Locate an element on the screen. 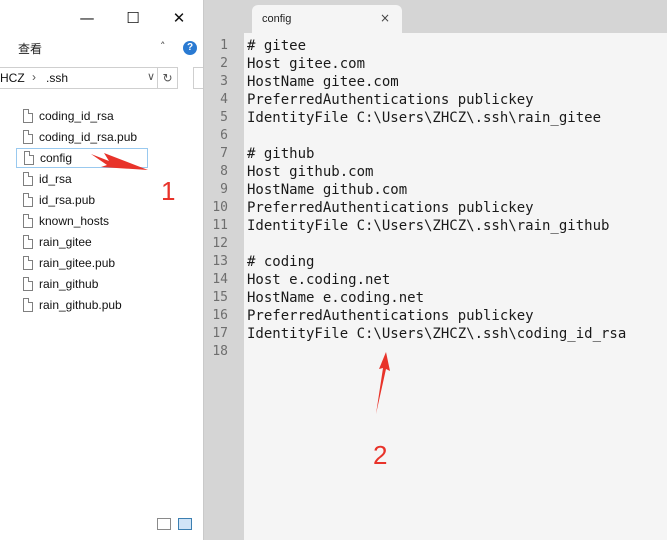  search-box is located at coordinates (198, 78).